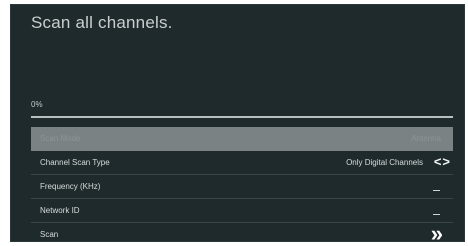  Describe the element at coordinates (242, 139) in the screenshot. I see `scan-mode-row: Scan Mode Antenna` at that location.